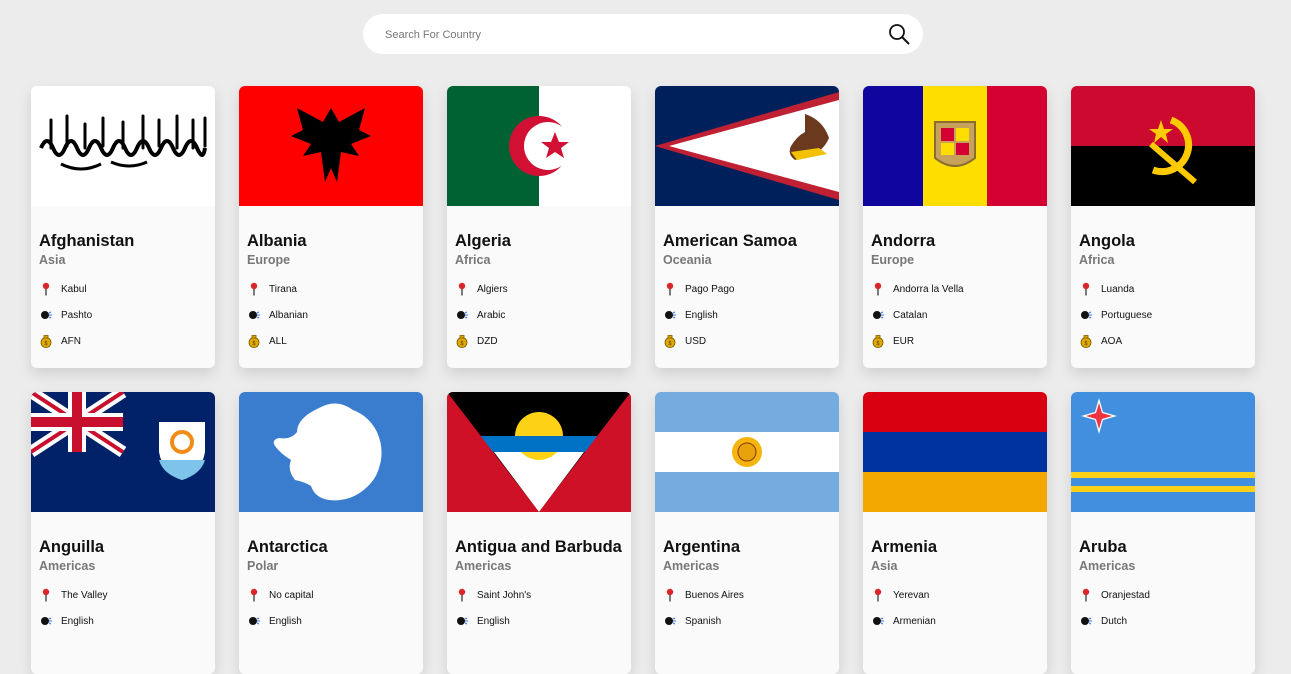 This screenshot has height=674, width=1291. Describe the element at coordinates (903, 241) in the screenshot. I see `country-name: Andorra` at that location.